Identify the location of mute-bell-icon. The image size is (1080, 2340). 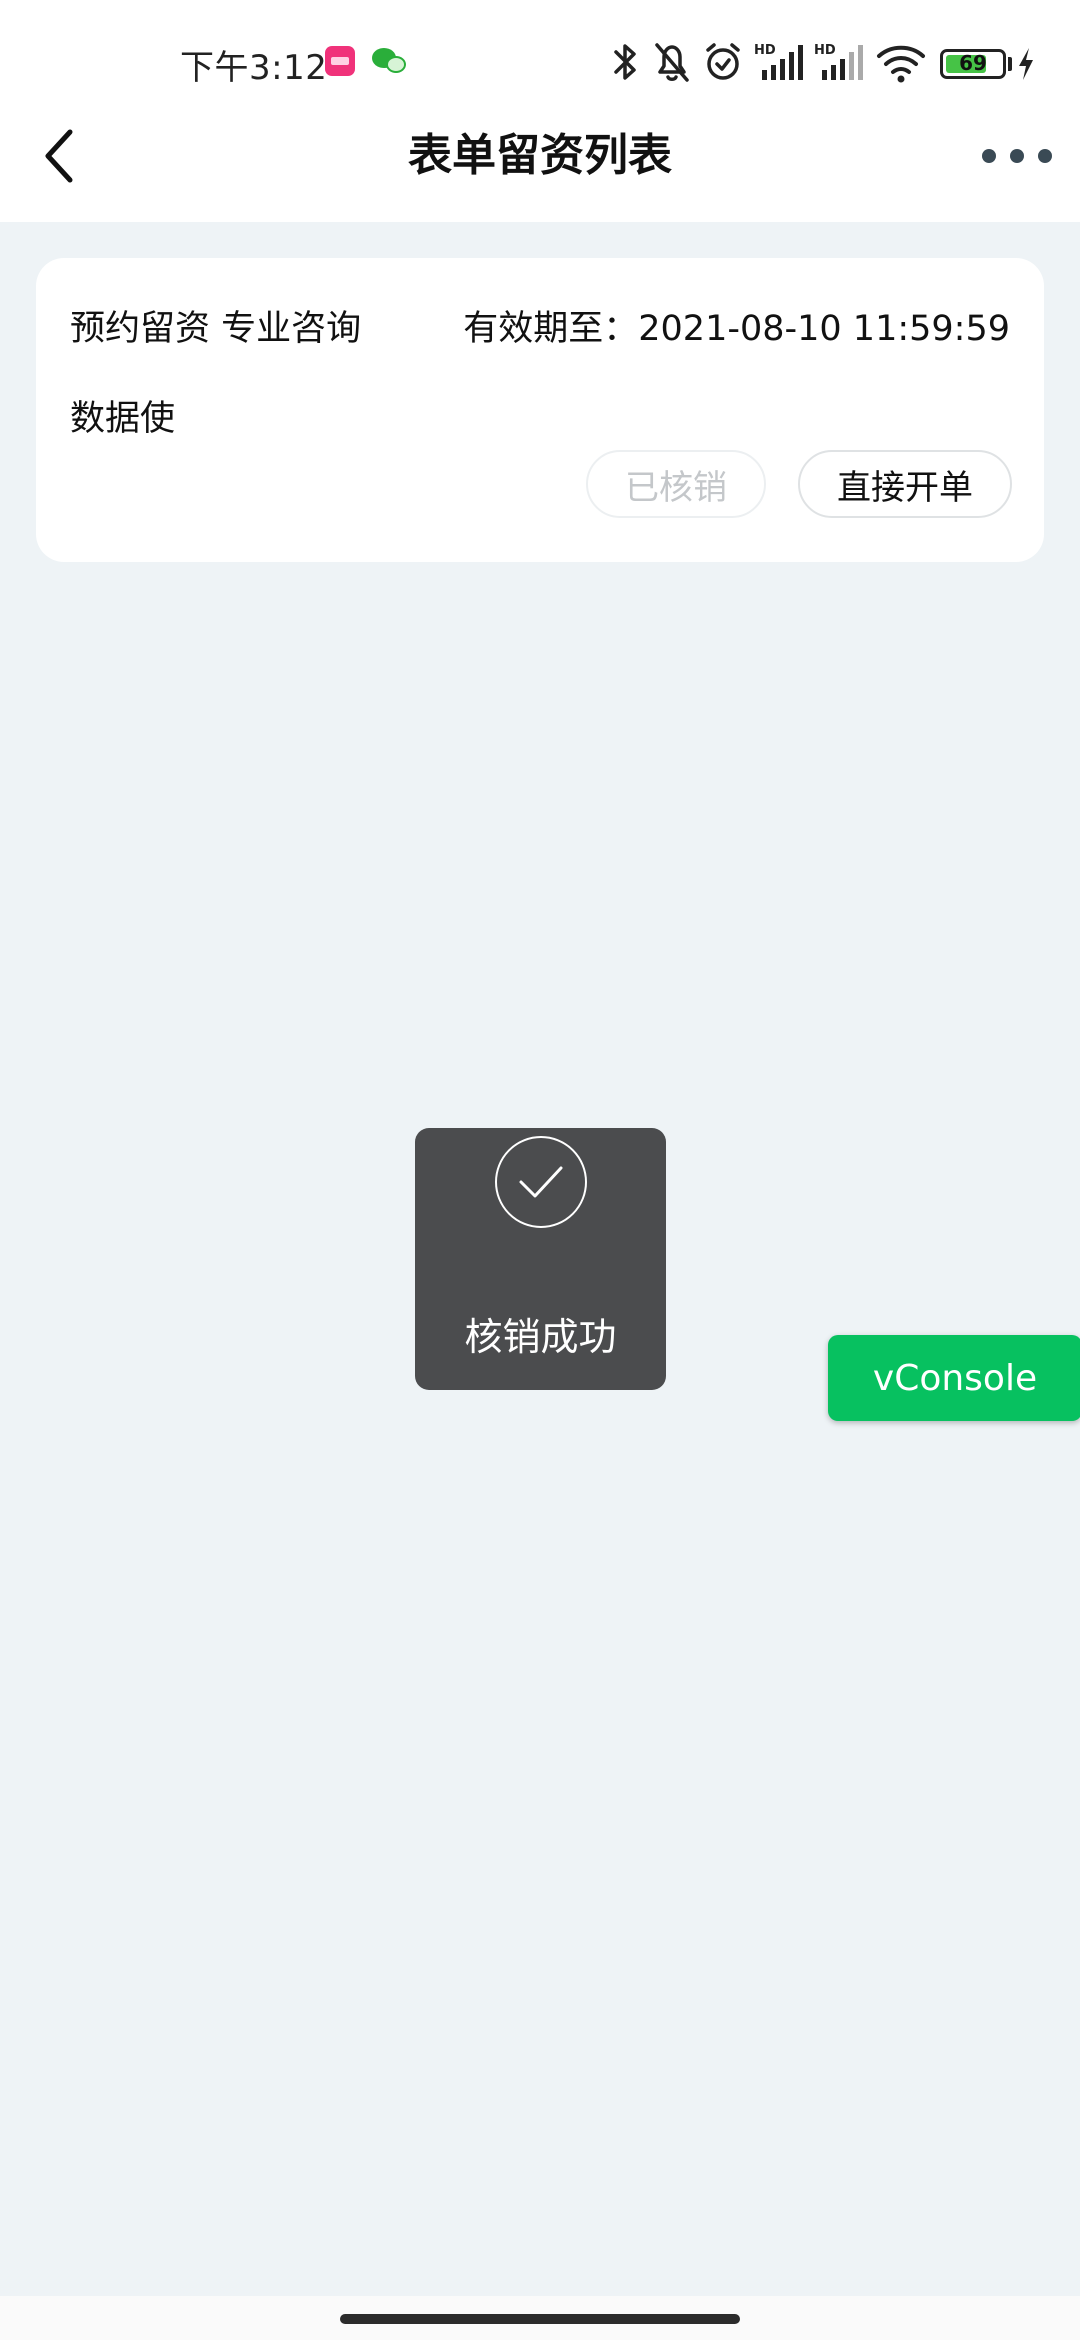
(672, 62).